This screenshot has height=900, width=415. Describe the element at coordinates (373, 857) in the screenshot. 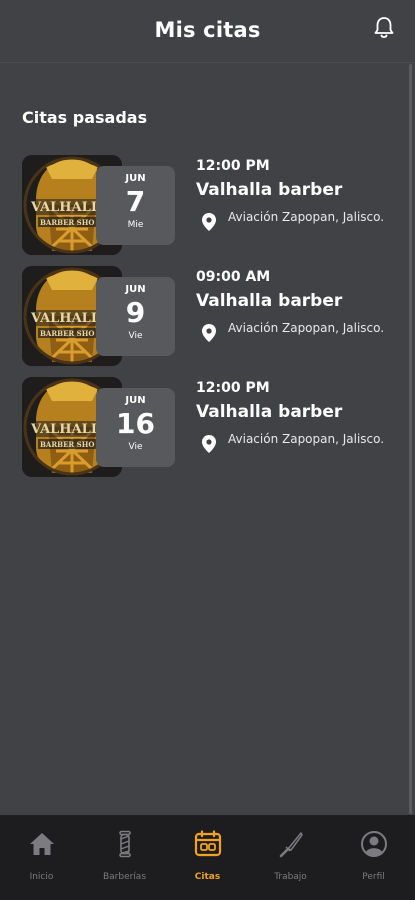

I see `nav-item-perfil: Perfil` at that location.